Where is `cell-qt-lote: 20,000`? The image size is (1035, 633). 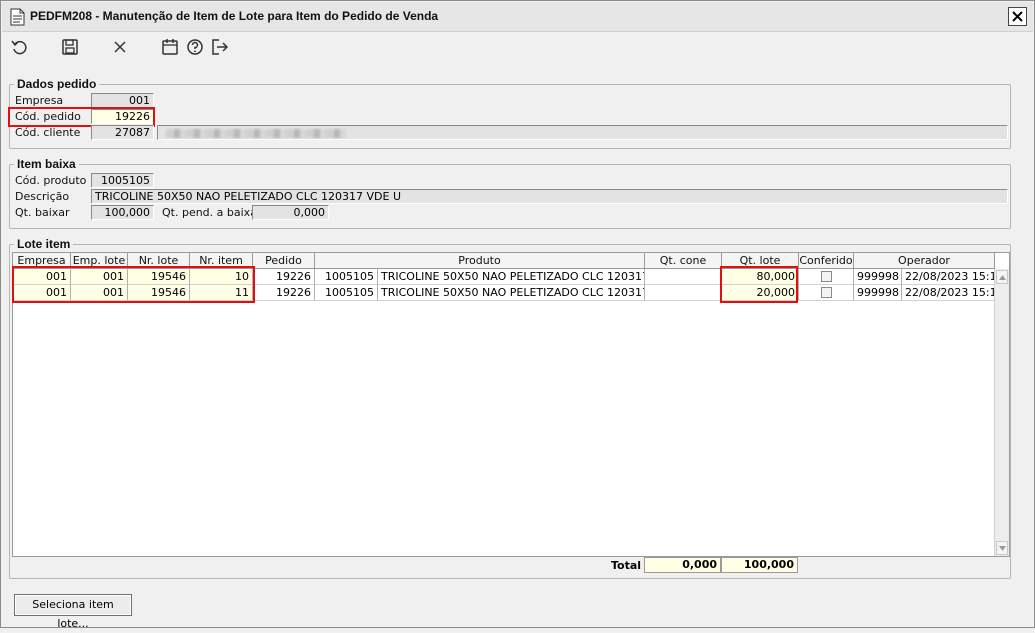
cell-qt-lote: 20,000 is located at coordinates (760, 293).